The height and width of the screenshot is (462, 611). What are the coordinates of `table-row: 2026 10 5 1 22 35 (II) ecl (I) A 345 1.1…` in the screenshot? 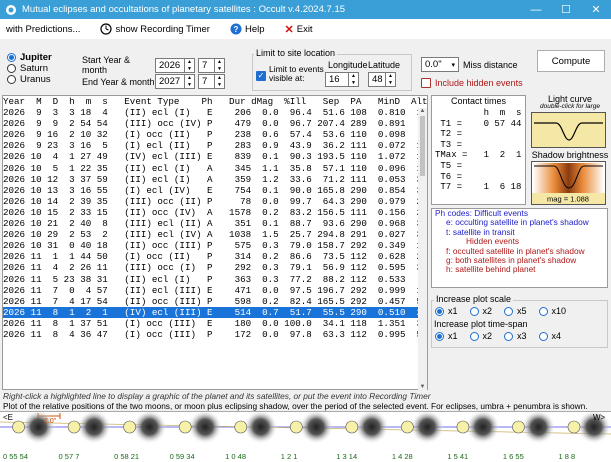 It's located at (215, 168).